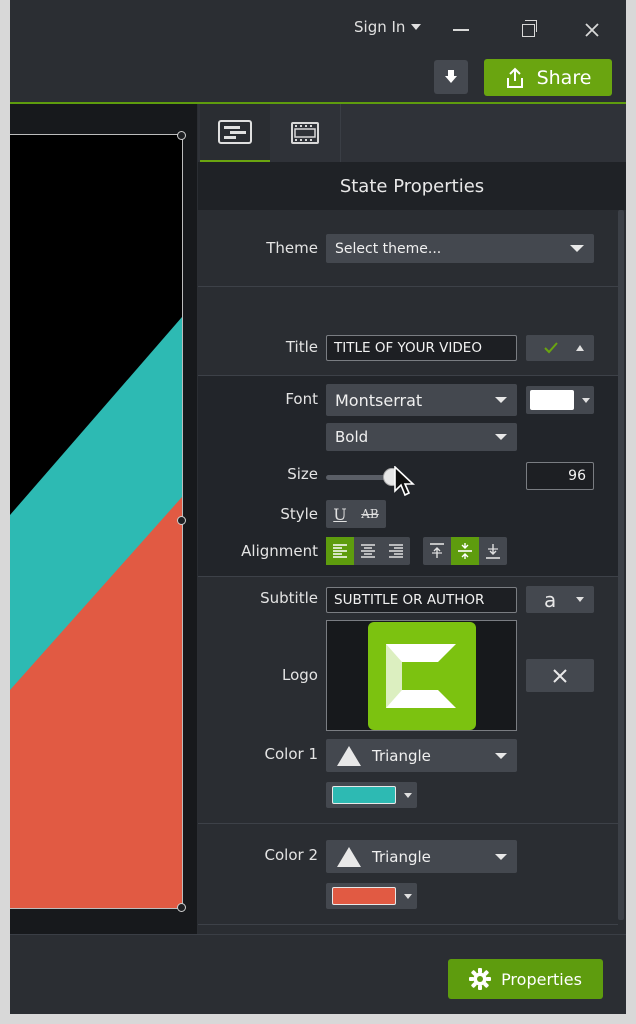 This screenshot has width=636, height=1024. I want to click on align-center-icon, so click(368, 551).